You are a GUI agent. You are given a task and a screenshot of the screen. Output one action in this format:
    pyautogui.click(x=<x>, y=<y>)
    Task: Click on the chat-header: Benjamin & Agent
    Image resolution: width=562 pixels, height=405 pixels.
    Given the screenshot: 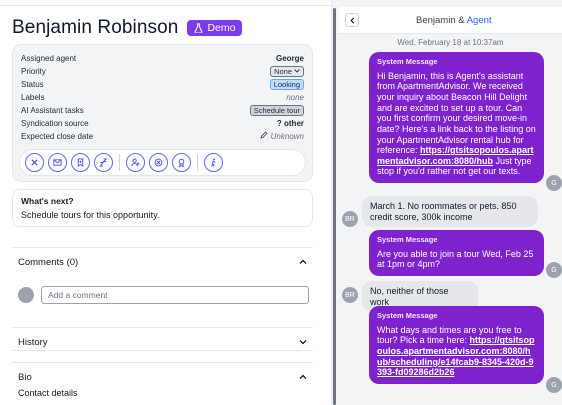 What is the action you would take?
    pyautogui.click(x=450, y=20)
    